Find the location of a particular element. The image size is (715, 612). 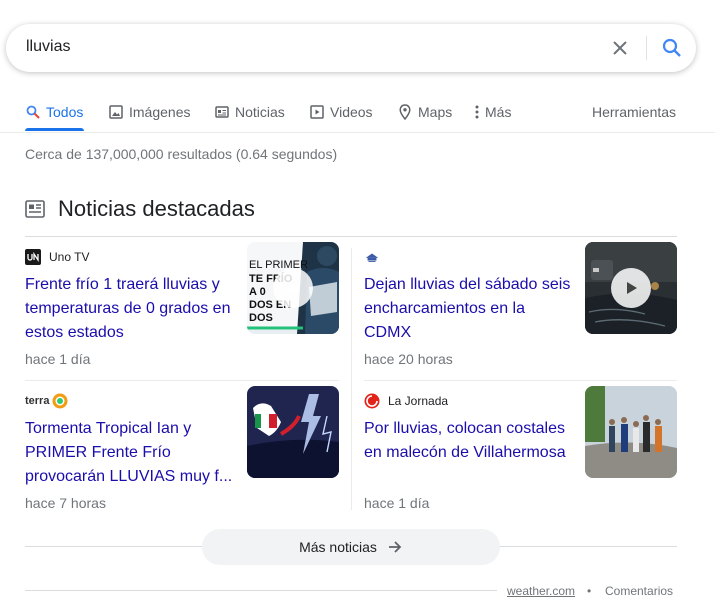

news-source: terra is located at coordinates (50, 401).